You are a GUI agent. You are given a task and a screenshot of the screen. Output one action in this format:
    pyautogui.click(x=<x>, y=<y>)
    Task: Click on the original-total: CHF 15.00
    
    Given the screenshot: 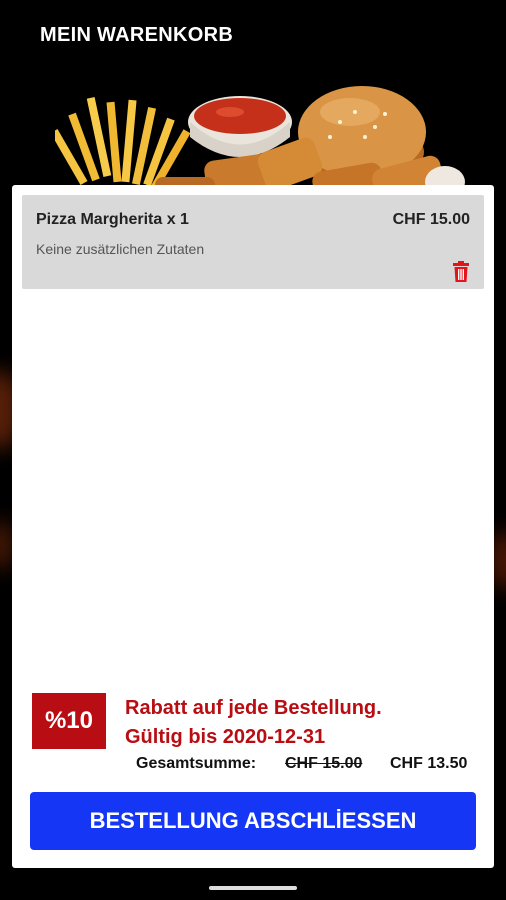 What is the action you would take?
    pyautogui.click(x=324, y=763)
    